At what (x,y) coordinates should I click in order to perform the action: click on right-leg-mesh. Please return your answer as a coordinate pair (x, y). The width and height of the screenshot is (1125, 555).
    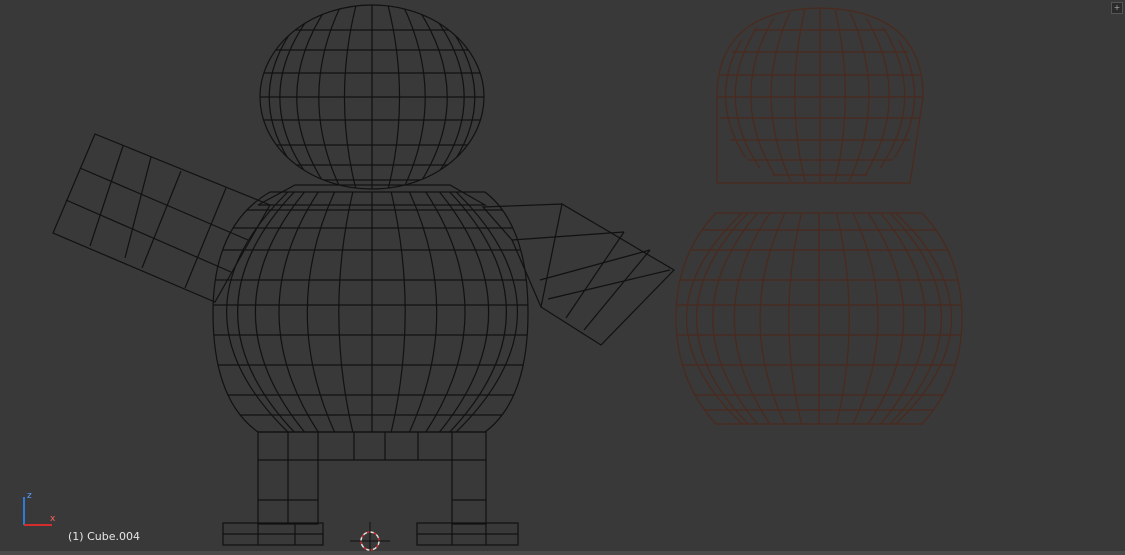
    Looking at the image, I should click on (467, 488).